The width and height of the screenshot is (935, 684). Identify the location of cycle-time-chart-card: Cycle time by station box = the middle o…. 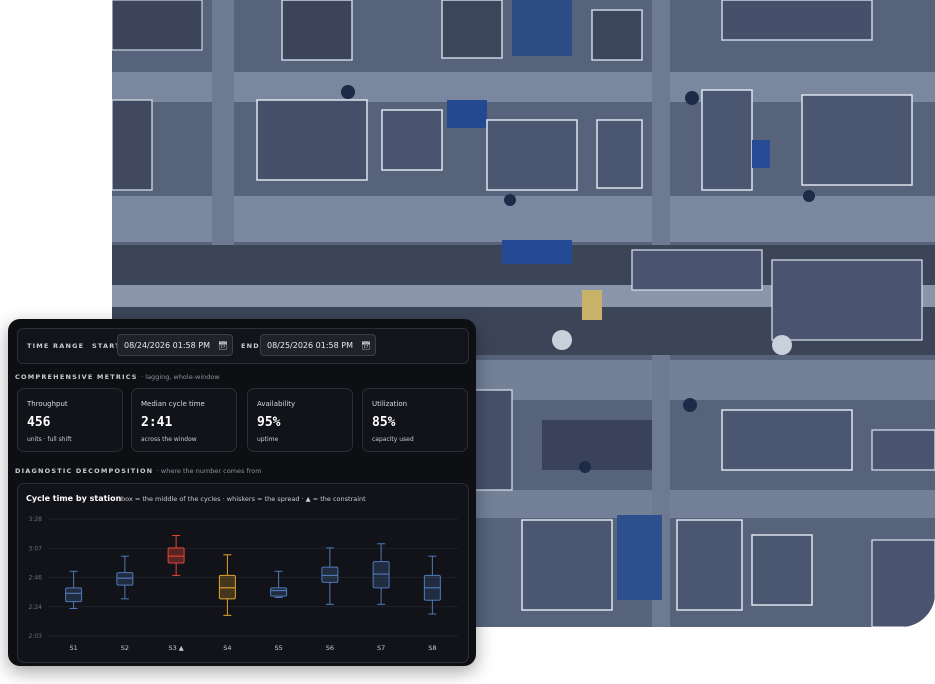
(243, 573).